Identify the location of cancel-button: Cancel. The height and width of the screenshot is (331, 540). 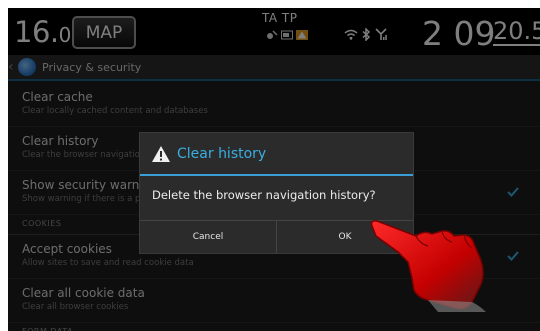
(208, 237).